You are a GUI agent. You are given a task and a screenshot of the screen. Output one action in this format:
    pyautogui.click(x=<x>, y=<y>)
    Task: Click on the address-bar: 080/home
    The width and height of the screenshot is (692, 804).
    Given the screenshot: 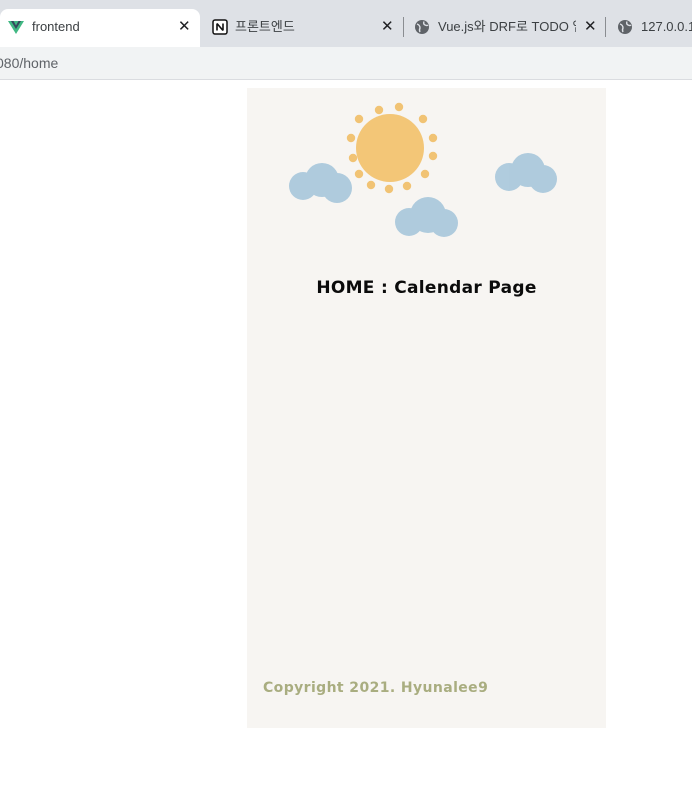 What is the action you would take?
    pyautogui.click(x=346, y=63)
    